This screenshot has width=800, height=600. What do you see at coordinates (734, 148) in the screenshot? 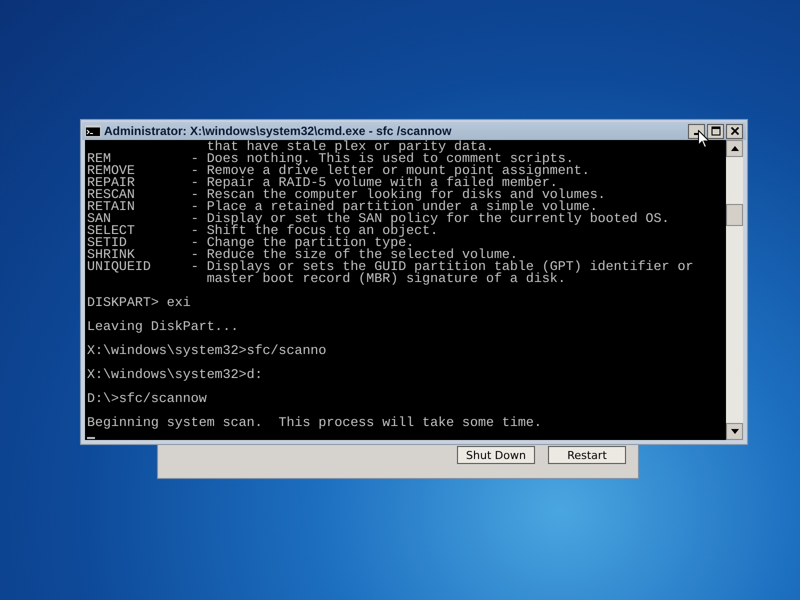
I see `up-arrow-icon` at bounding box center [734, 148].